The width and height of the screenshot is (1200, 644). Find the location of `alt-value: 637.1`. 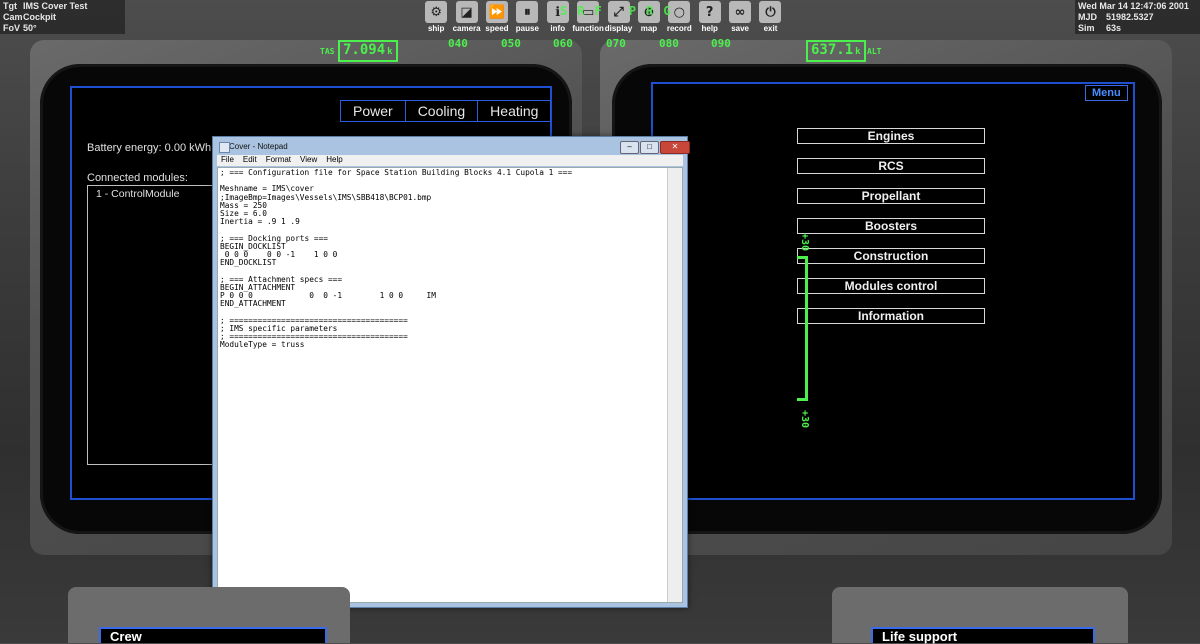

alt-value: 637.1 is located at coordinates (832, 50).